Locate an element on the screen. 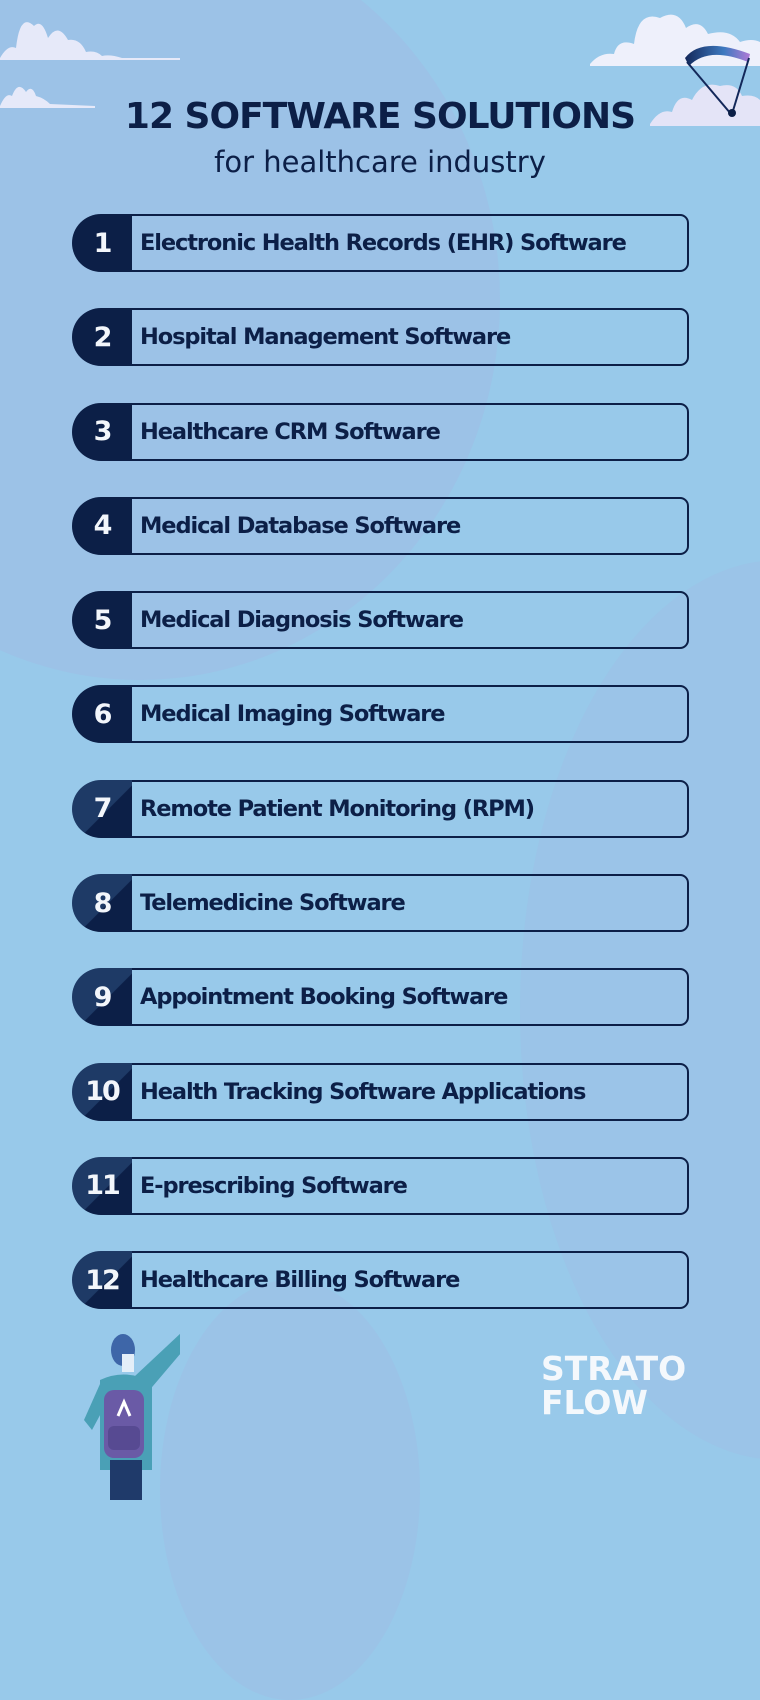 The width and height of the screenshot is (760, 1700). list-item: 2 Hospital Management Software is located at coordinates (380, 337).